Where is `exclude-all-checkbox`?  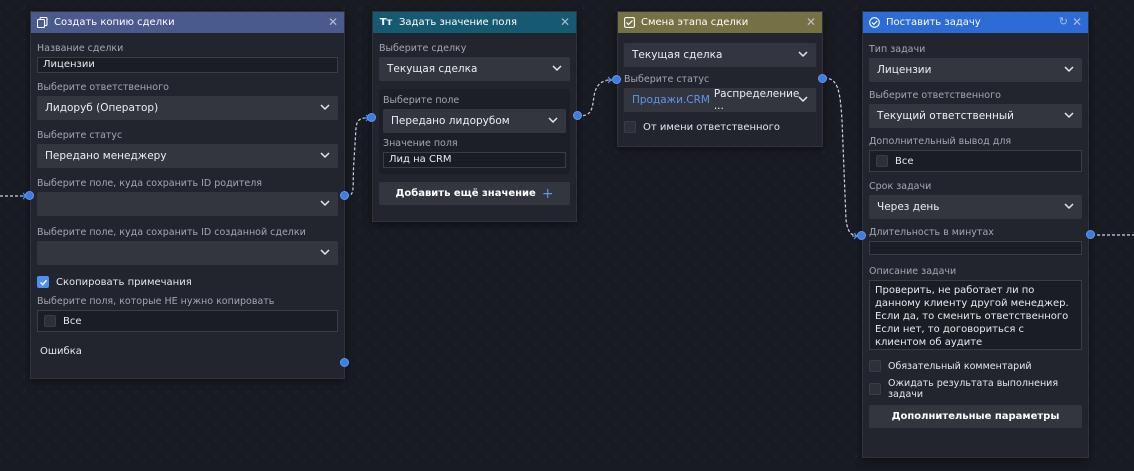
exclude-all-checkbox is located at coordinates (50, 321).